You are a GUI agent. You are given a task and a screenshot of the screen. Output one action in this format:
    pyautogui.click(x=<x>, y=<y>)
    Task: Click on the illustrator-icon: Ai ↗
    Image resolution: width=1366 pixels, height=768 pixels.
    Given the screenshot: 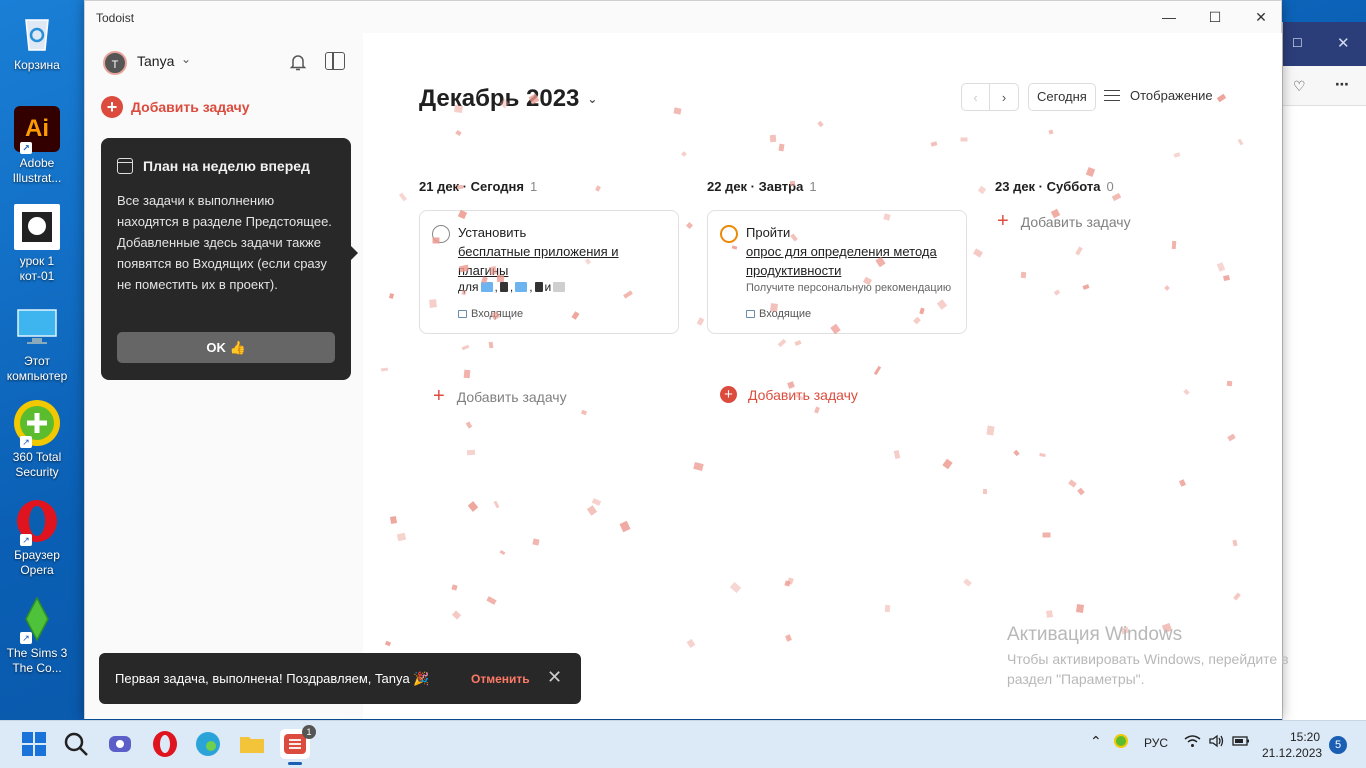 What is the action you would take?
    pyautogui.click(x=37, y=130)
    